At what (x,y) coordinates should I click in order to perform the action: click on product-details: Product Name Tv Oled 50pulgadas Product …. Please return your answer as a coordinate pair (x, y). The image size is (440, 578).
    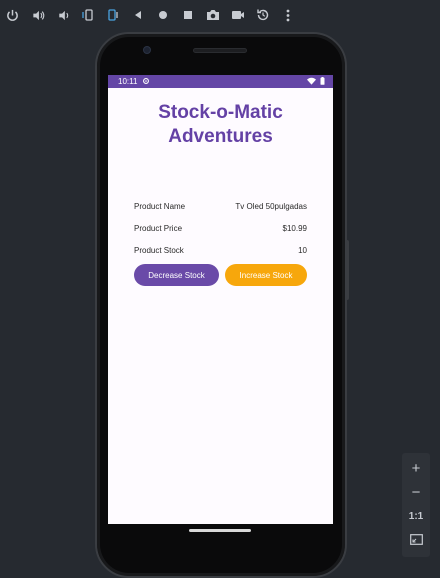
    Looking at the image, I should click on (220, 228).